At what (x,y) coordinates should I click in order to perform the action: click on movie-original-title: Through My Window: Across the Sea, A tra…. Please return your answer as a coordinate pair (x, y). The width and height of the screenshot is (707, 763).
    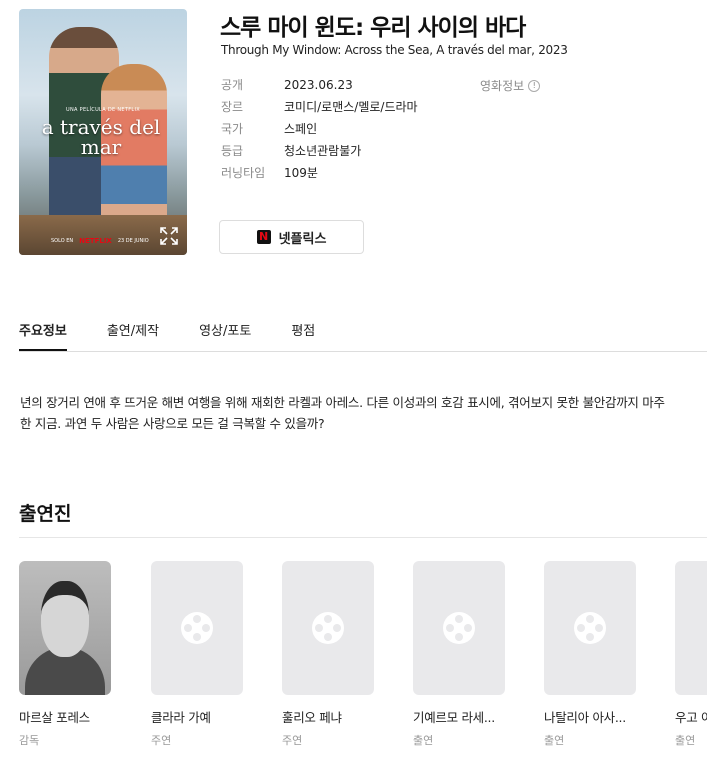
    Looking at the image, I should click on (394, 50).